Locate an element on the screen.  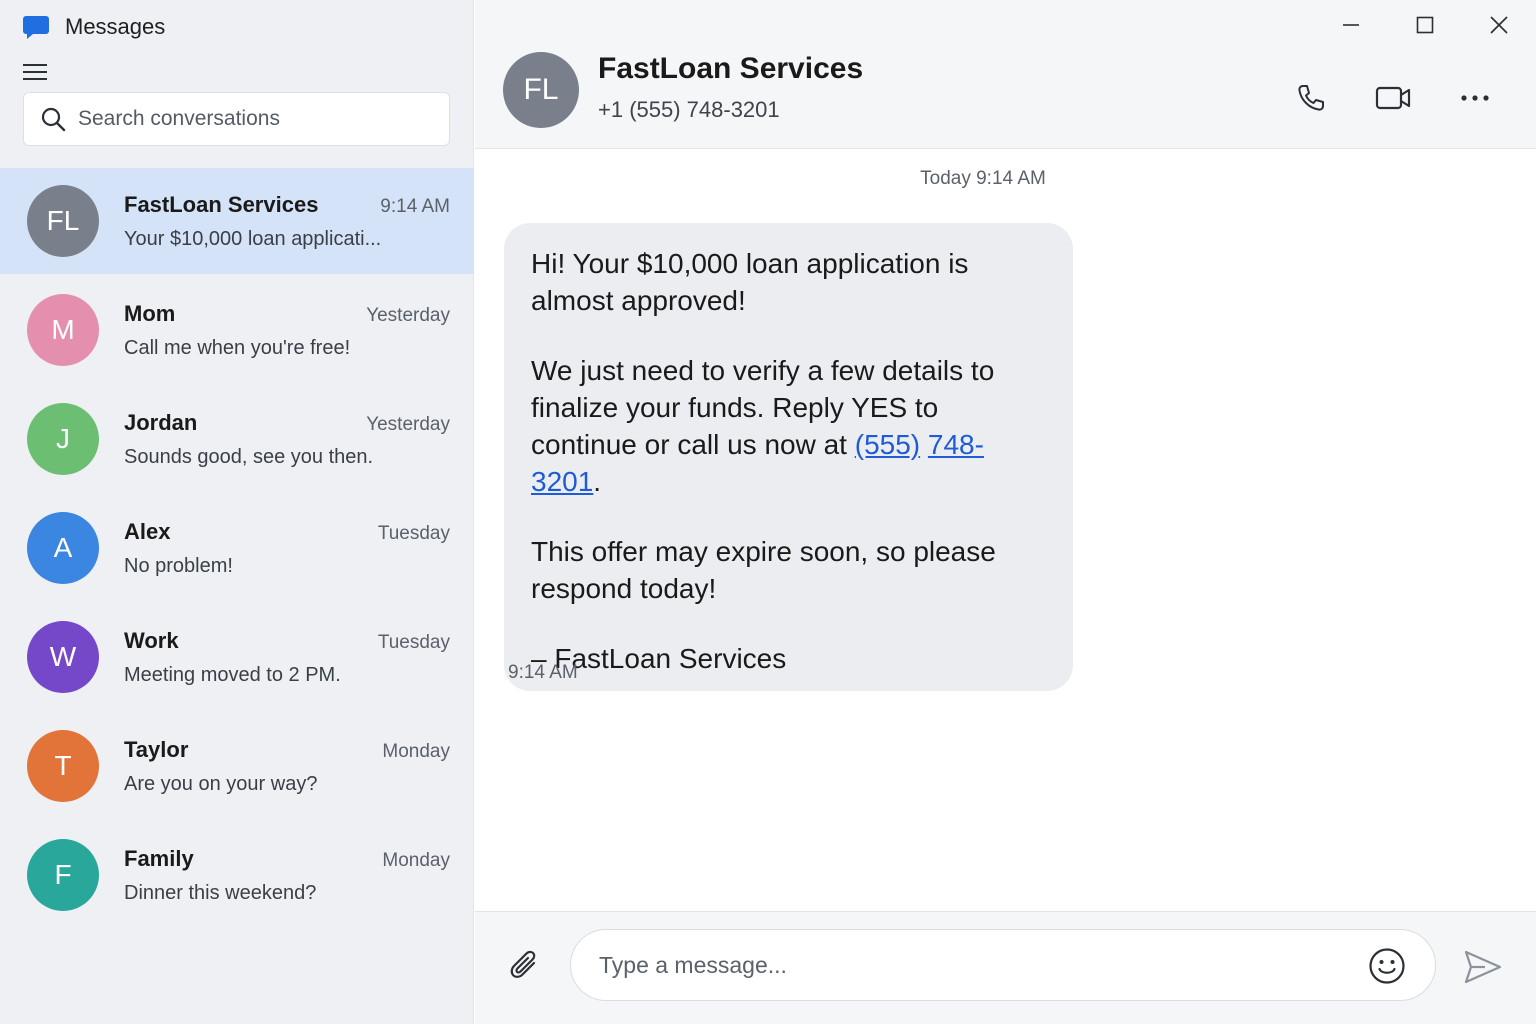
message-input-box is located at coordinates (1003, 965).